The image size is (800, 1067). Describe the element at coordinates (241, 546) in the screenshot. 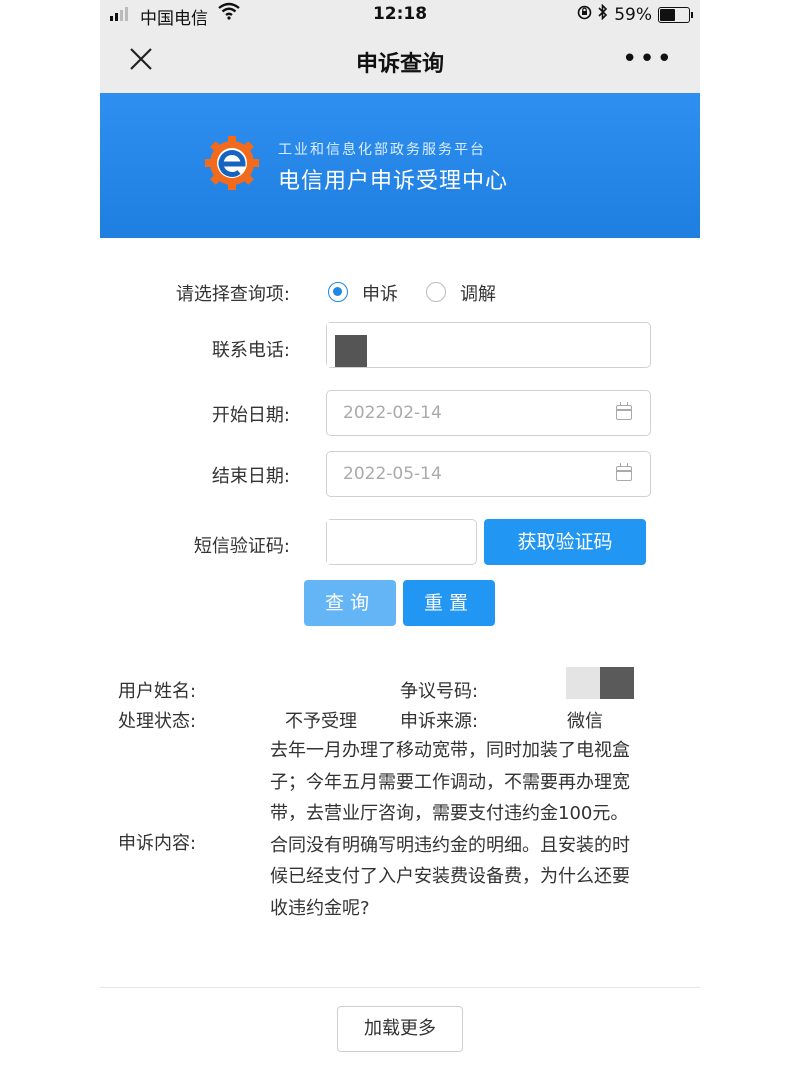

I see `sms-code-label: 短信验证码:` at that location.